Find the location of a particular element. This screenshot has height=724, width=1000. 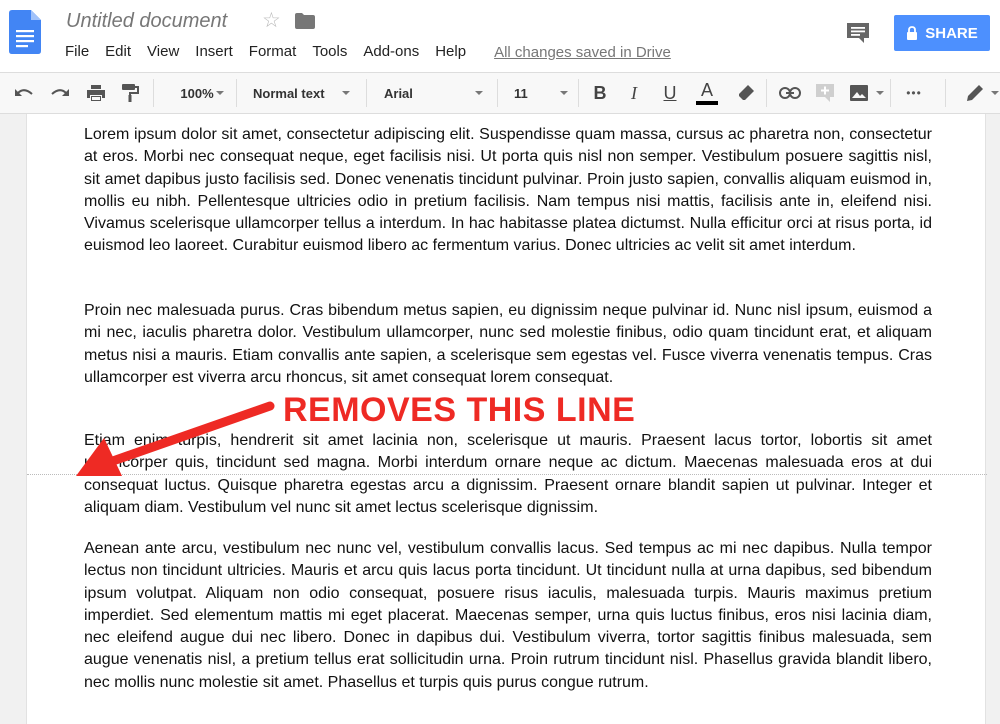

add-comment-icon is located at coordinates (825, 93).